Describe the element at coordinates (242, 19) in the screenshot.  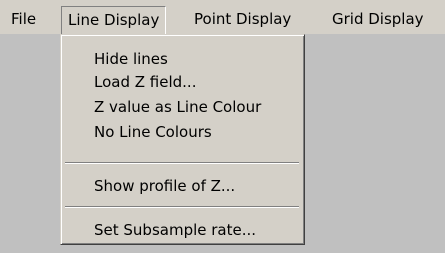
I see `menu-point-display: Point Display` at that location.